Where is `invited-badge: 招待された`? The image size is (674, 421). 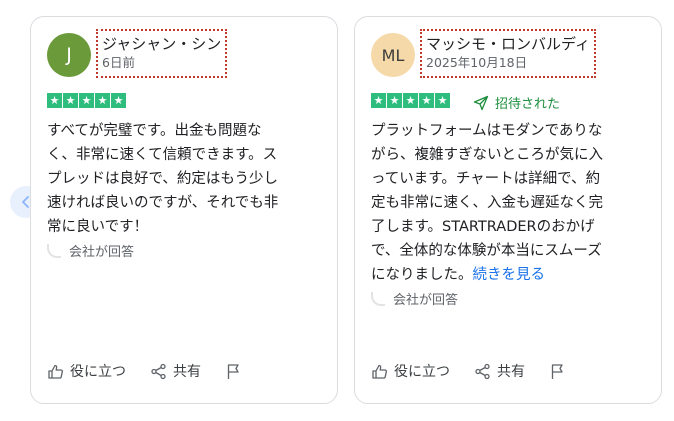 invited-badge: 招待された is located at coordinates (516, 102).